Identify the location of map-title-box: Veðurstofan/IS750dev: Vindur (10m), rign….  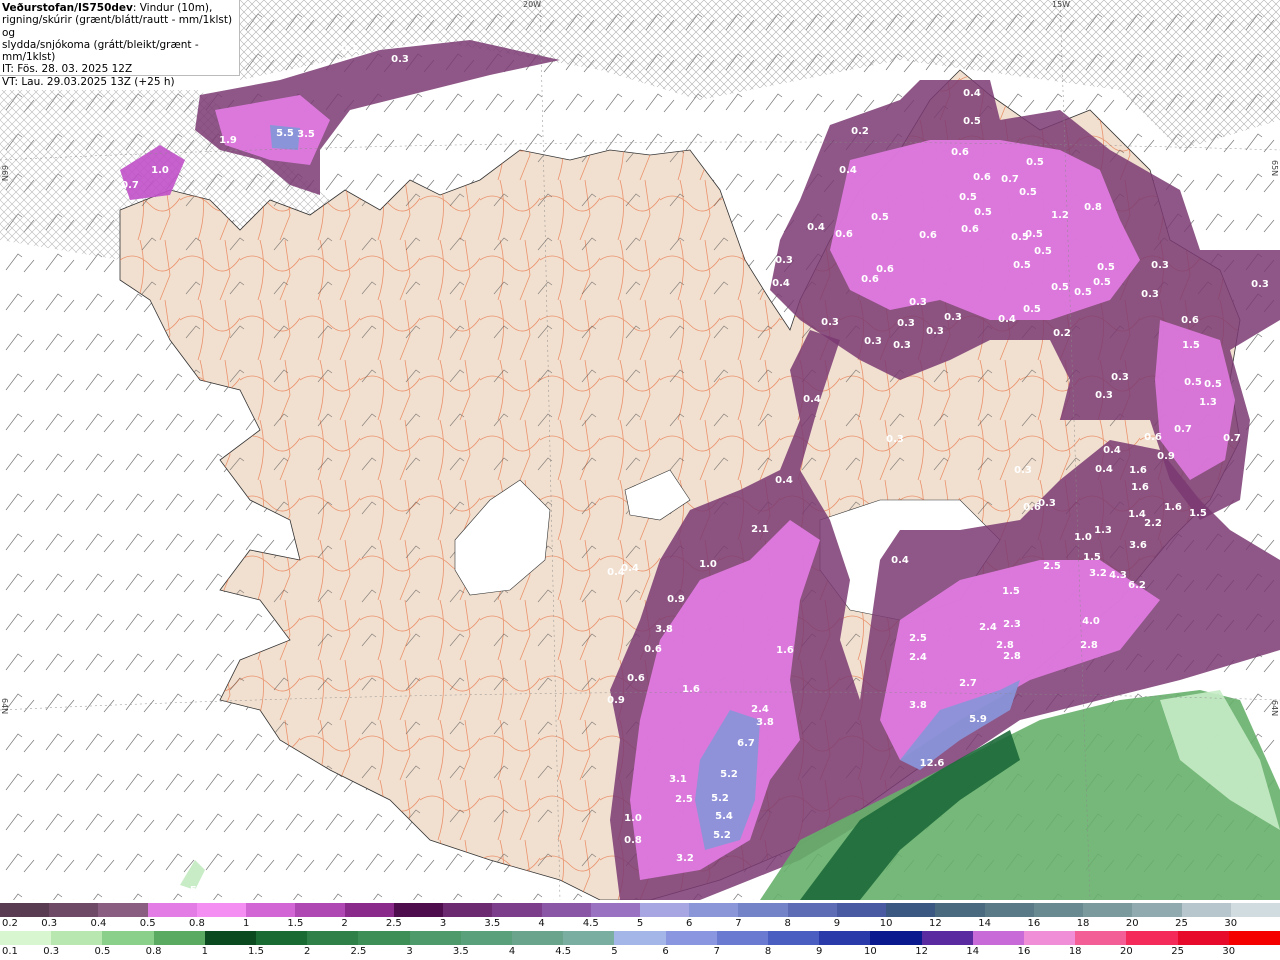
(120, 44).